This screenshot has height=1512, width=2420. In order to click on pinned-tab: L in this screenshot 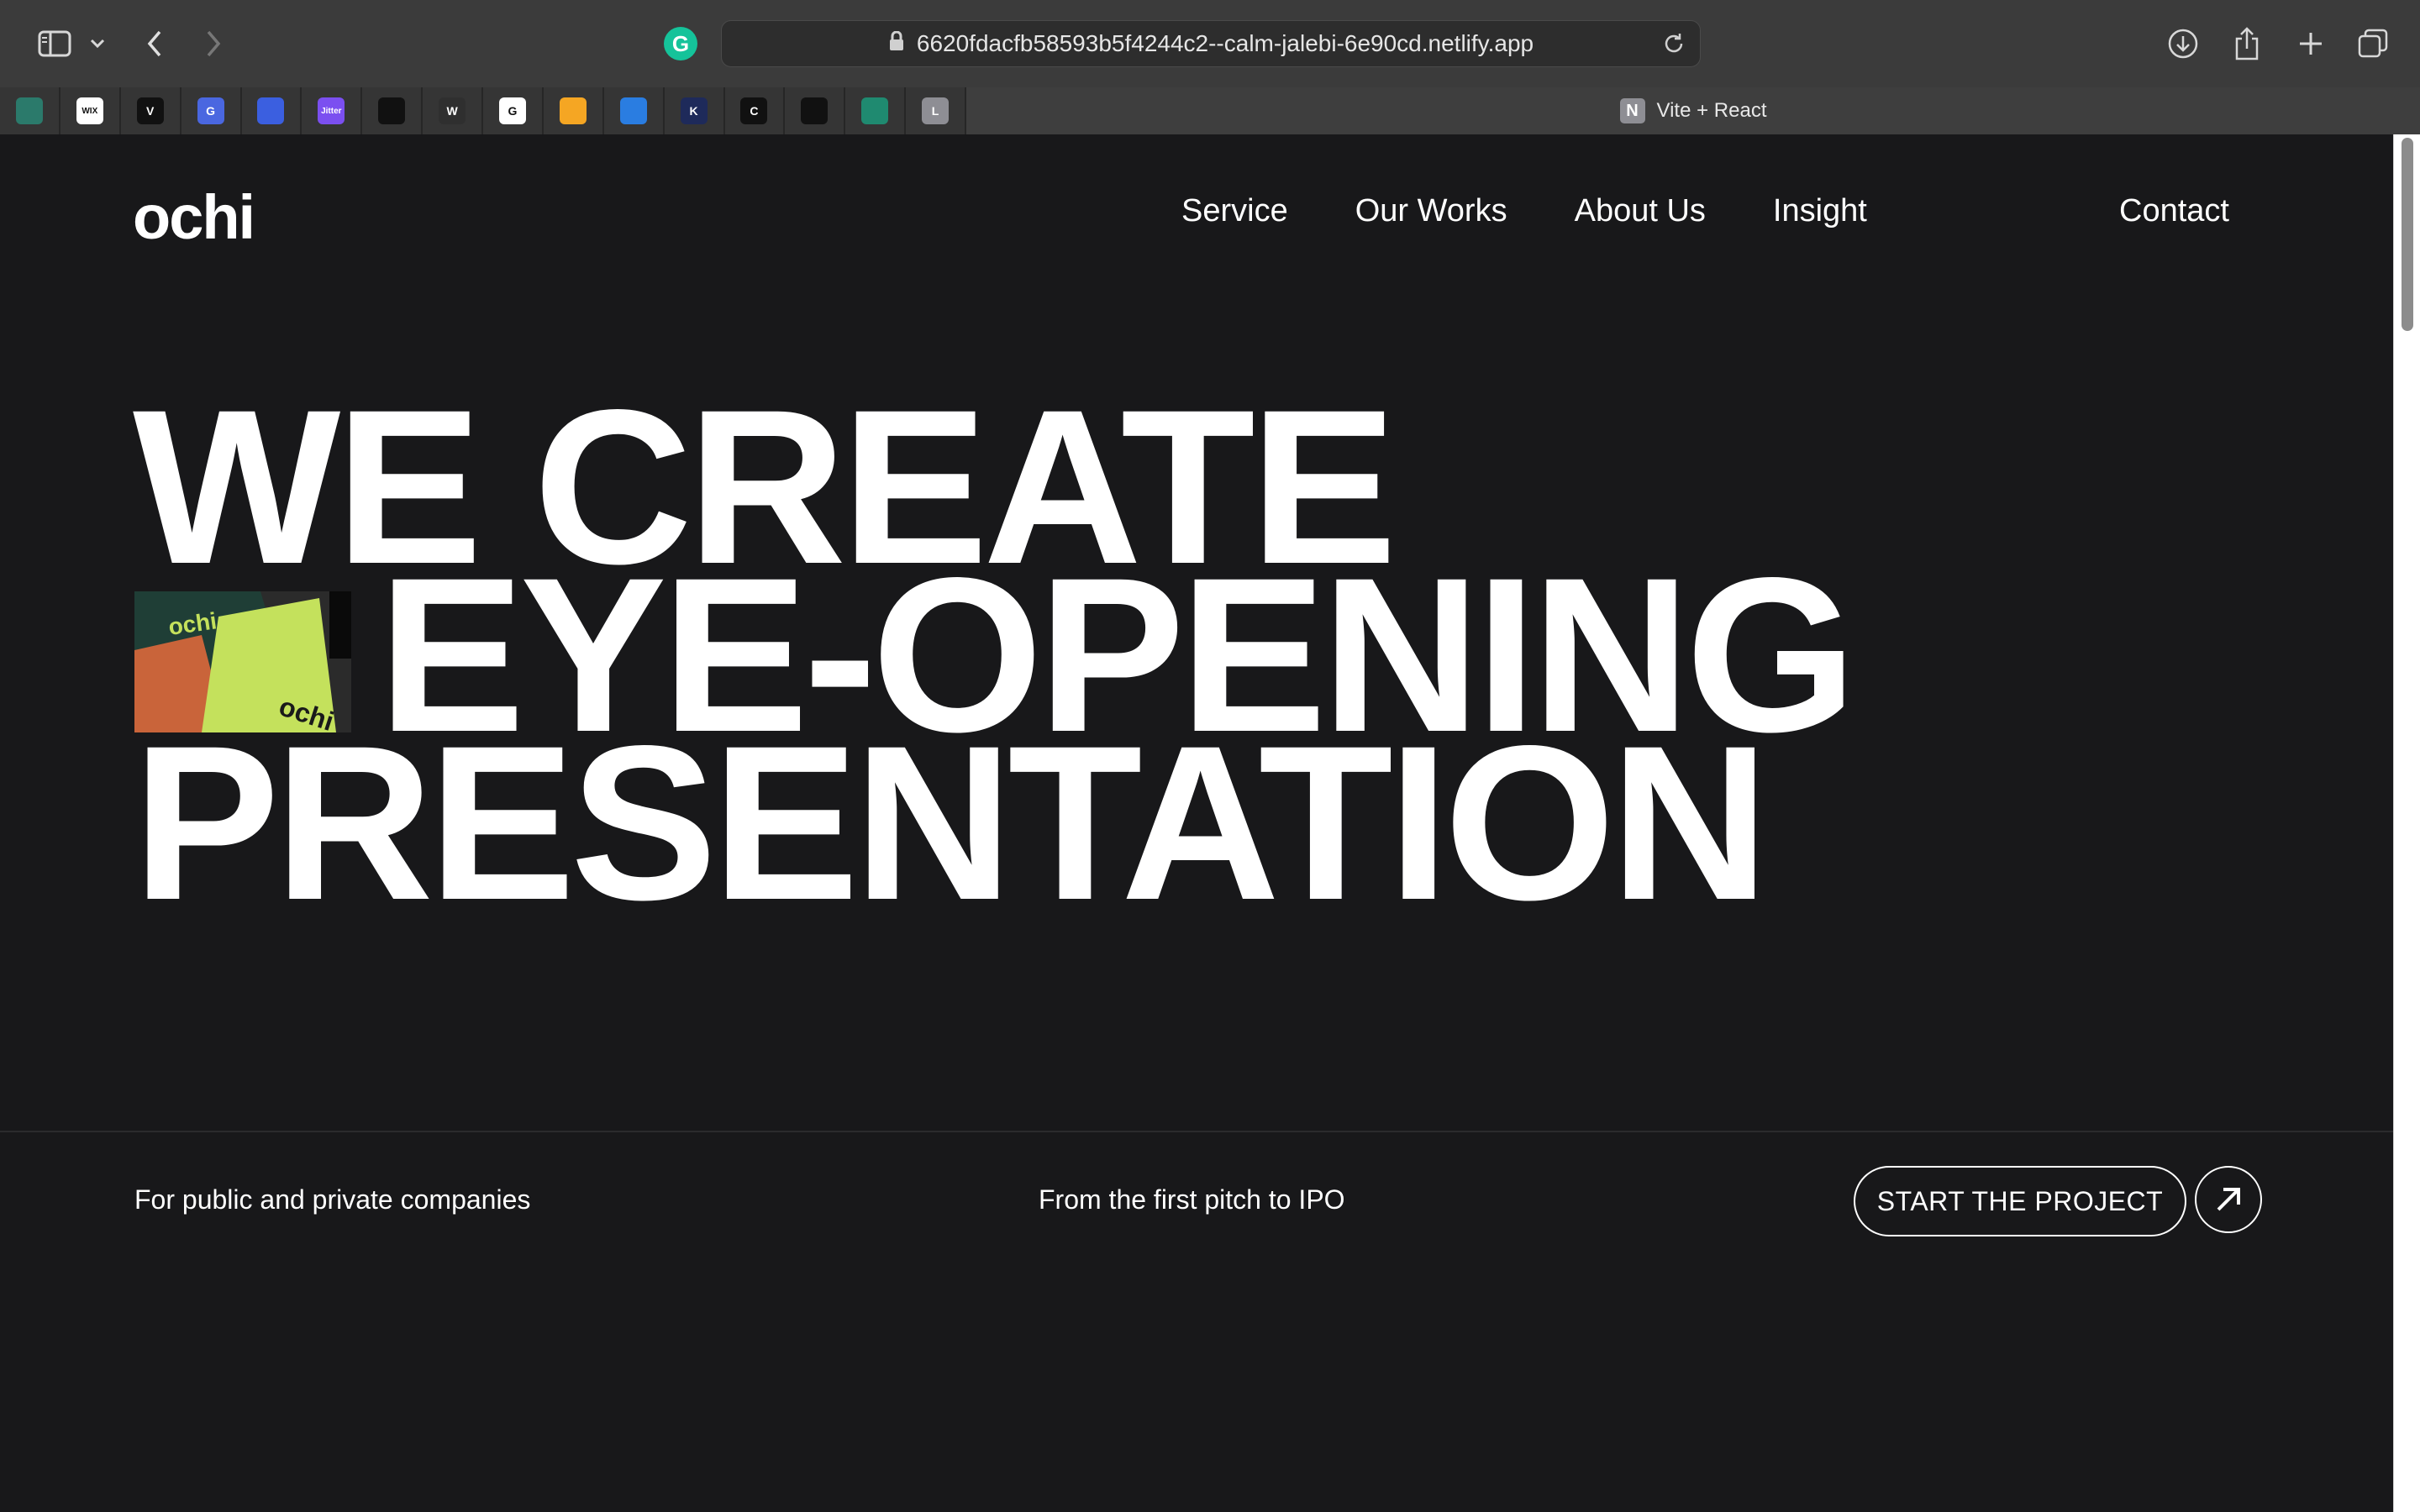, I will do `click(936, 110)`.